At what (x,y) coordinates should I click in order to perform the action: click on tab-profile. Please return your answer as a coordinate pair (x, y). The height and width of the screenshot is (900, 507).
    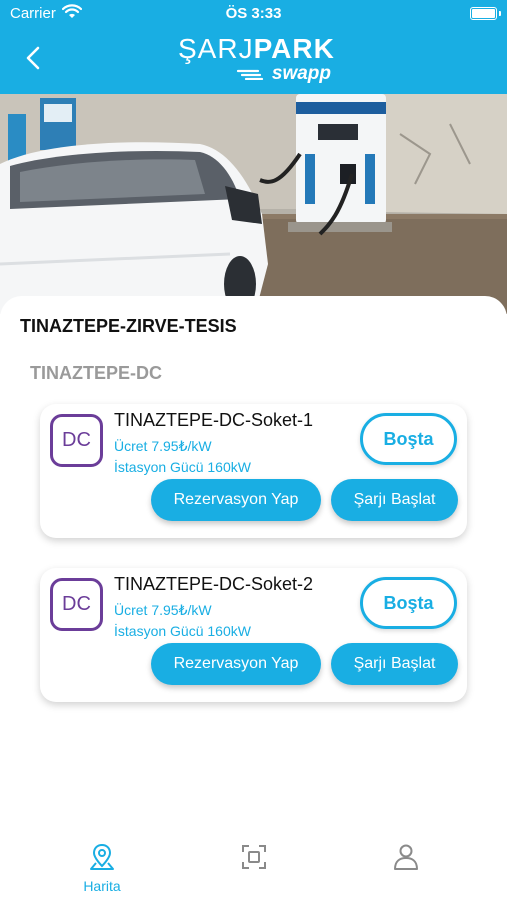
    Looking at the image, I should click on (406, 867).